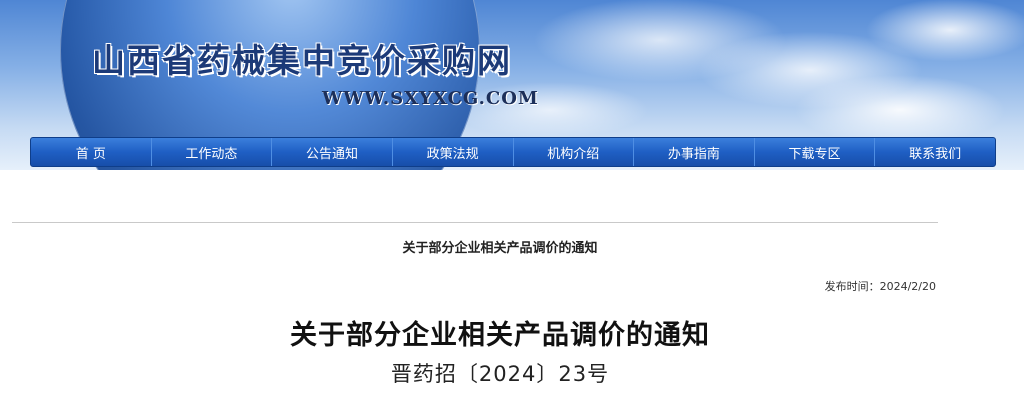 This screenshot has width=1024, height=415. What do you see at coordinates (500, 335) in the screenshot?
I see `article-title: 关于部分企业相关产品调价的通知` at bounding box center [500, 335].